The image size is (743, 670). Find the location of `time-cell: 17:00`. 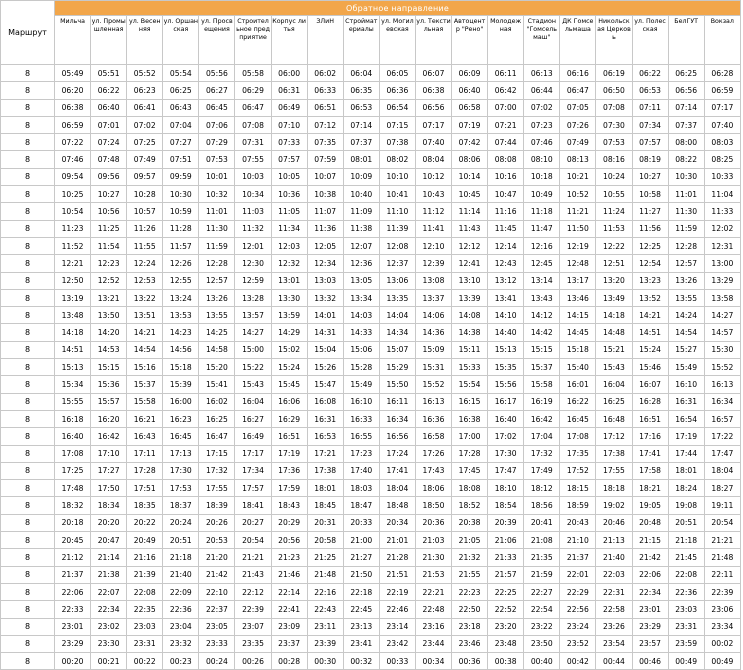

time-cell: 17:00 is located at coordinates (470, 436).